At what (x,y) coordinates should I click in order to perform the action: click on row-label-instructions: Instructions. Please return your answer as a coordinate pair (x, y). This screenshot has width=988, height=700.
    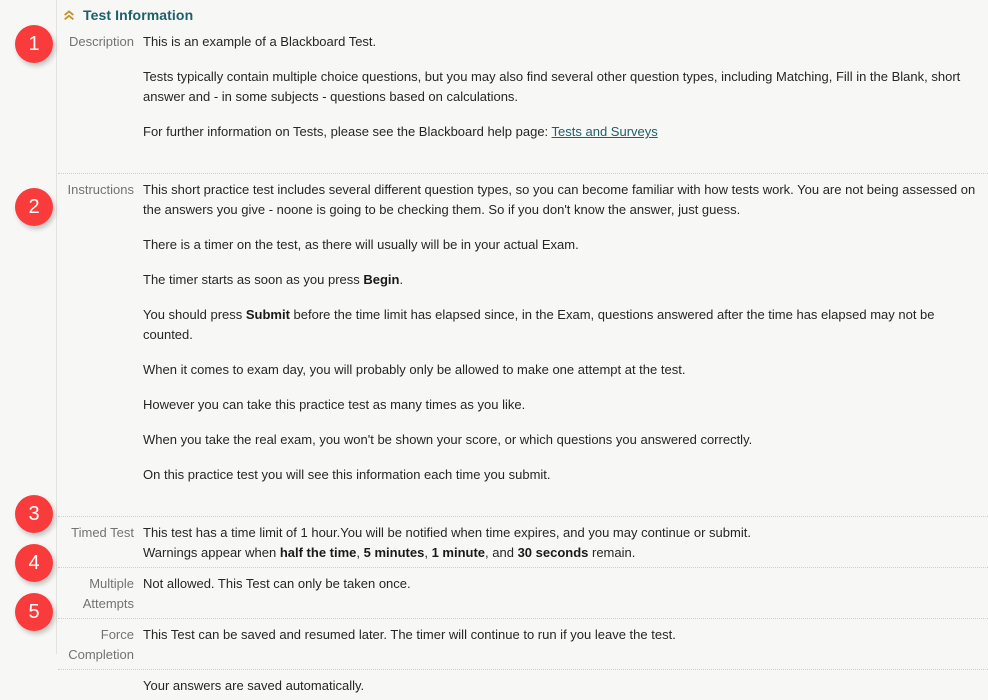
    Looking at the image, I should click on (100, 189).